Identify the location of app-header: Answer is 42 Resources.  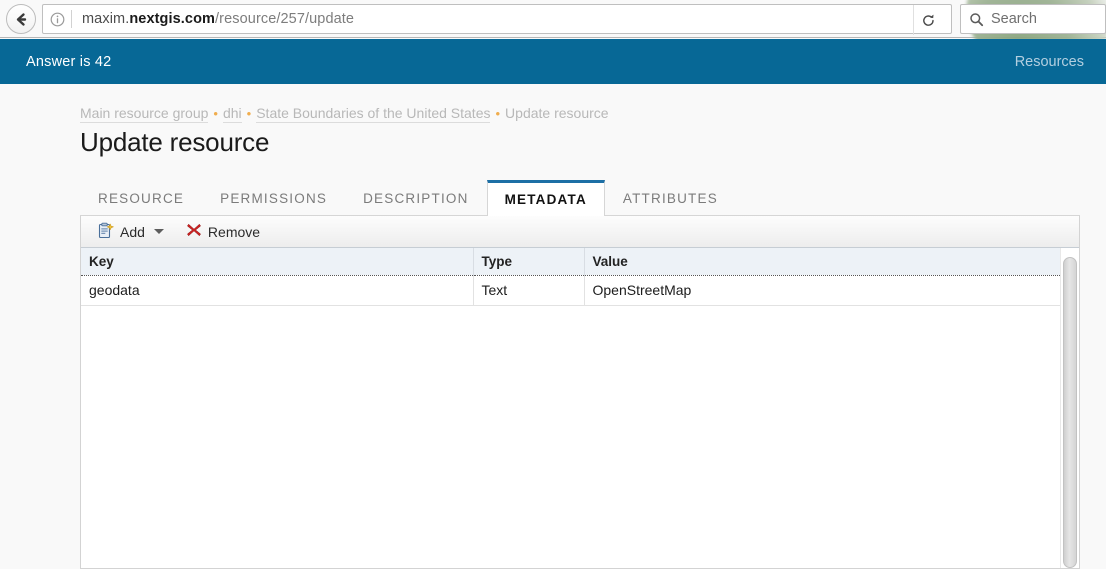
(553, 61).